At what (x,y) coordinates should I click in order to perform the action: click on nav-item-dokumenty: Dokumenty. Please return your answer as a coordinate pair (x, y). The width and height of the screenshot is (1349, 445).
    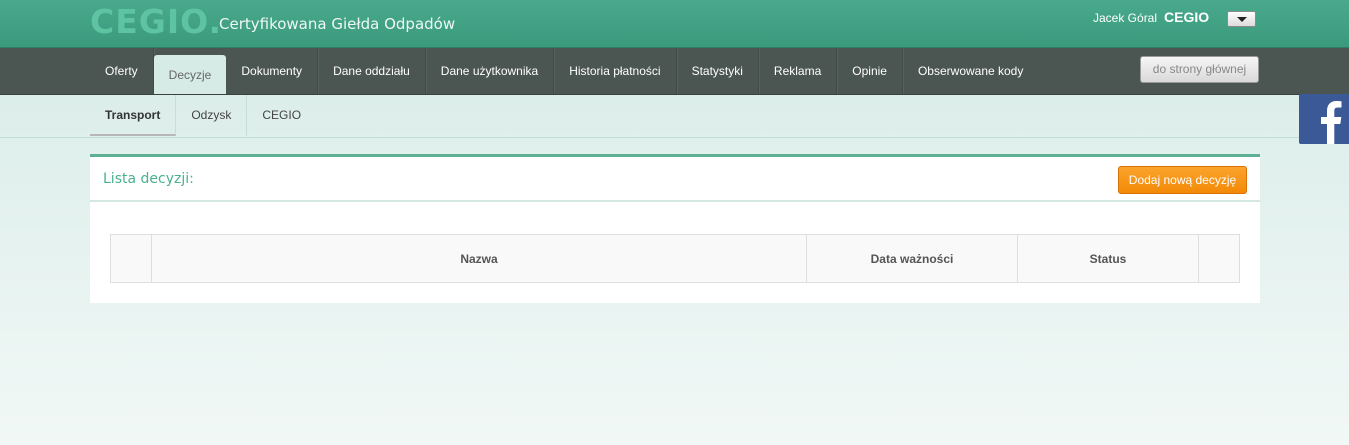
    Looking at the image, I should click on (272, 71).